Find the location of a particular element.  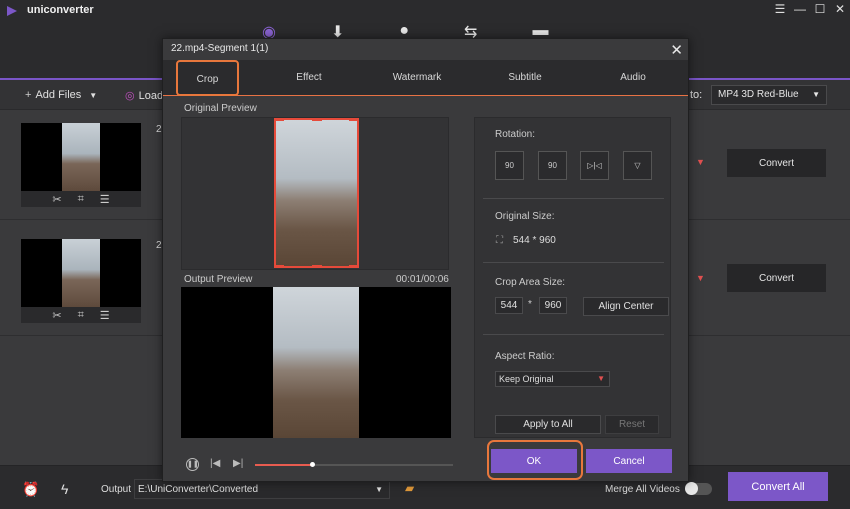

merge-toggle is located at coordinates (698, 488).